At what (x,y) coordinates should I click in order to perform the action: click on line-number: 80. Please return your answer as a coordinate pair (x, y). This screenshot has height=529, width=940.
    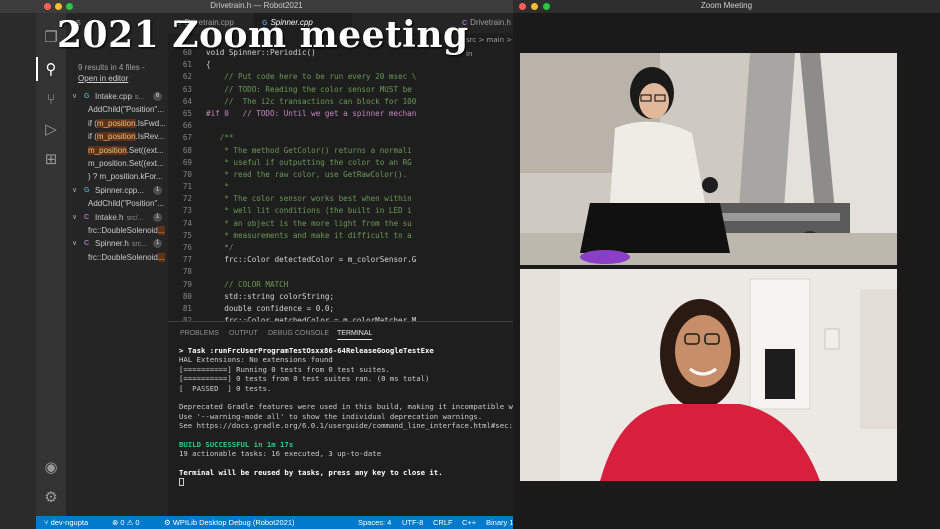
    Looking at the image, I should click on (187, 296).